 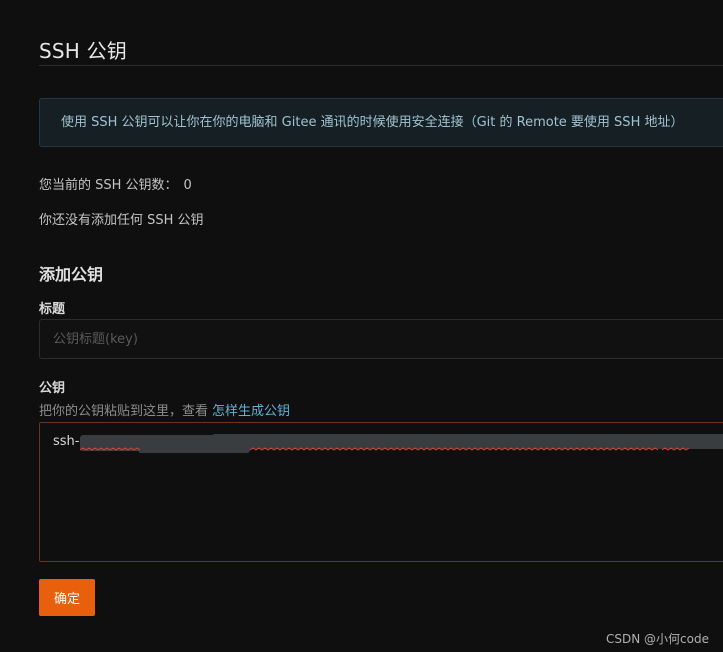 I want to click on empty-keys-message: 你还没有添加任何 SSH 公钥, so click(x=121, y=220).